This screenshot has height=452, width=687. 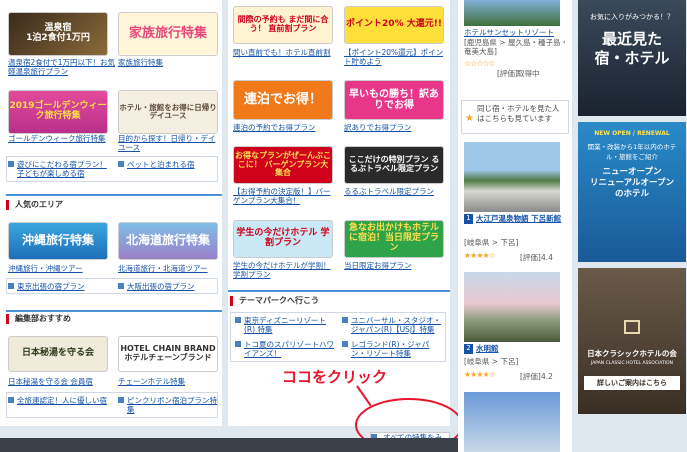 I want to click on okinawa-banner: 沖縄旅行特集, so click(x=58, y=241).